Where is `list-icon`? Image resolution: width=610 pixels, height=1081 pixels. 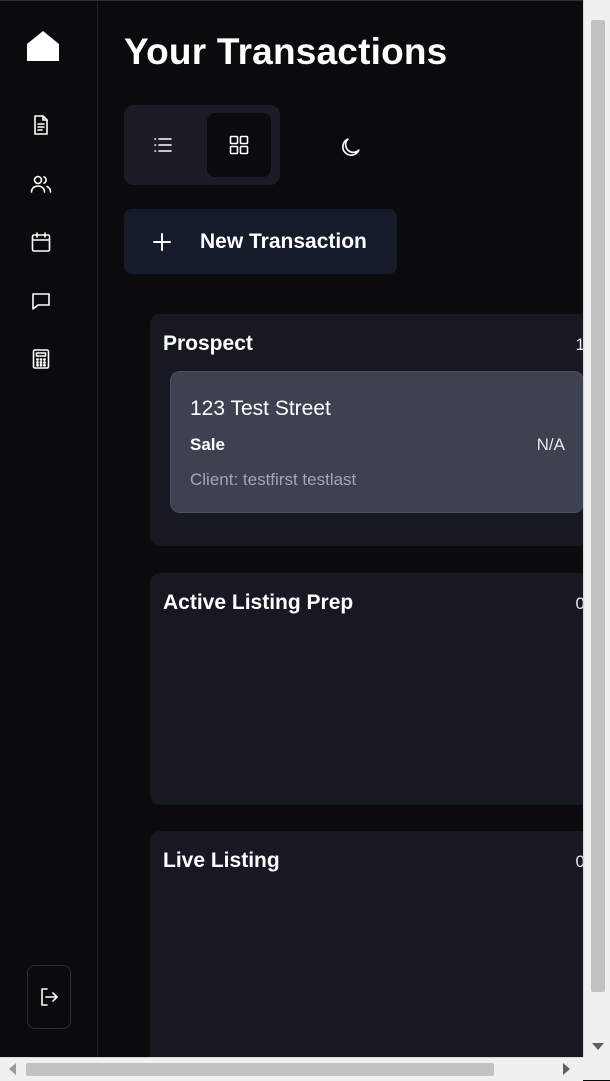 list-icon is located at coordinates (163, 145).